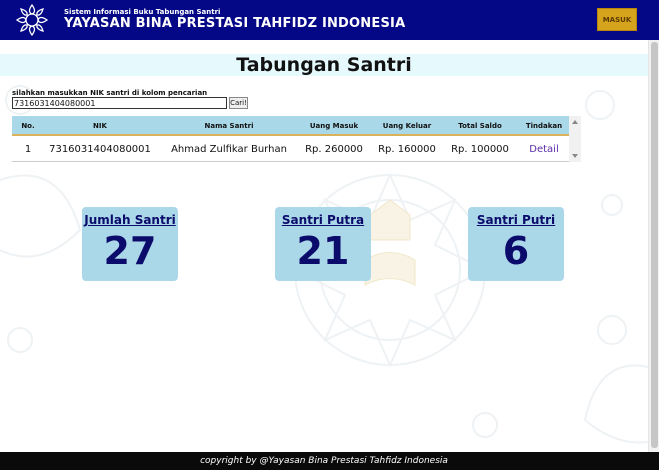 Image resolution: width=659 pixels, height=470 pixels. What do you see at coordinates (130, 220) in the screenshot?
I see `stat-label: Jumlah Santri` at bounding box center [130, 220].